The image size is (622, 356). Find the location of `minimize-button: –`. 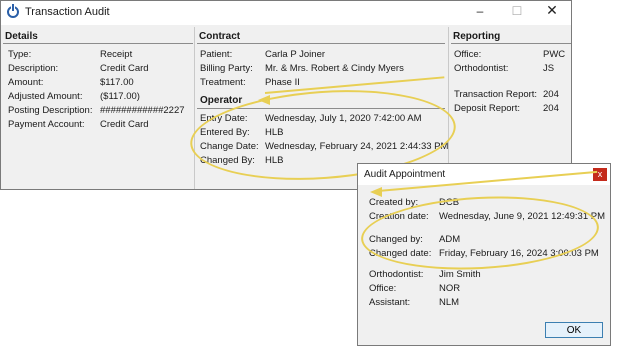

minimize-button: – is located at coordinates (480, 12).